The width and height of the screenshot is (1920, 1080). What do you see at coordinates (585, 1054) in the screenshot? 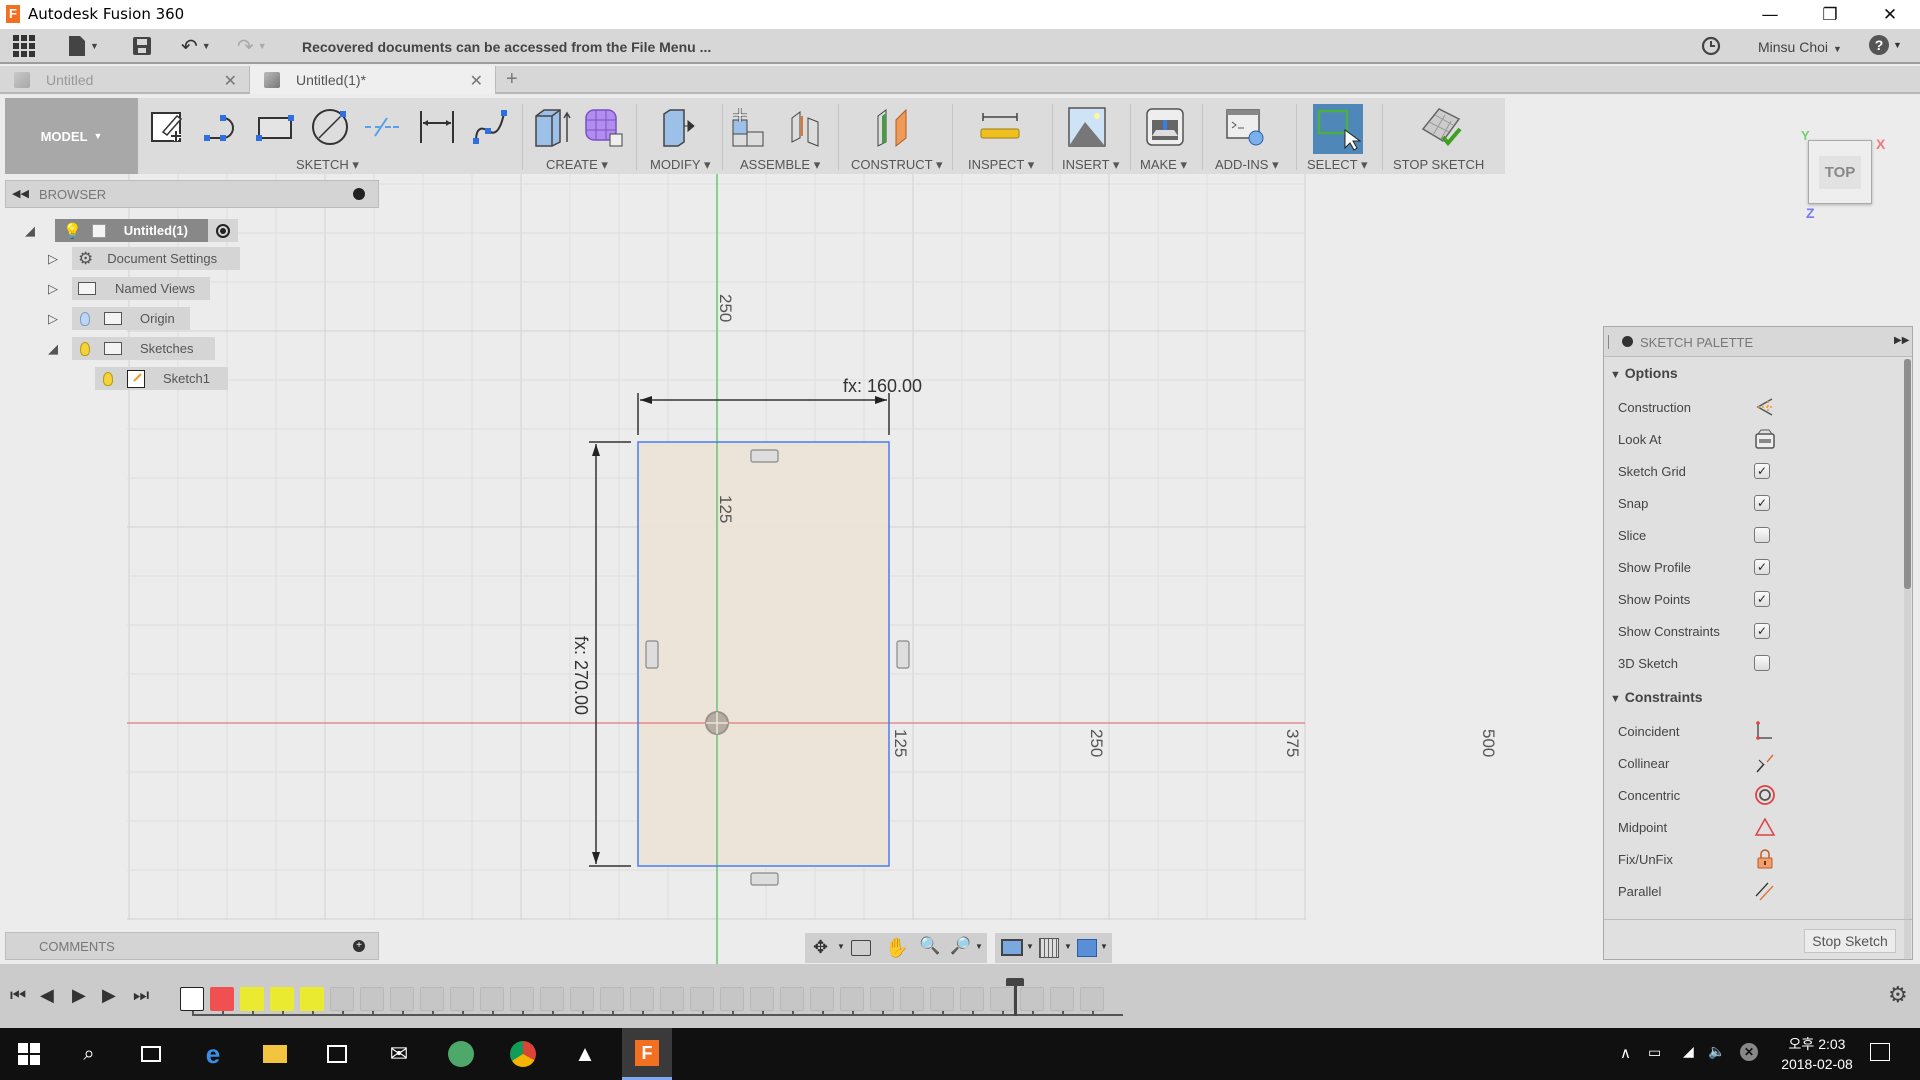
I see `app-taskbar-button: ▲` at bounding box center [585, 1054].